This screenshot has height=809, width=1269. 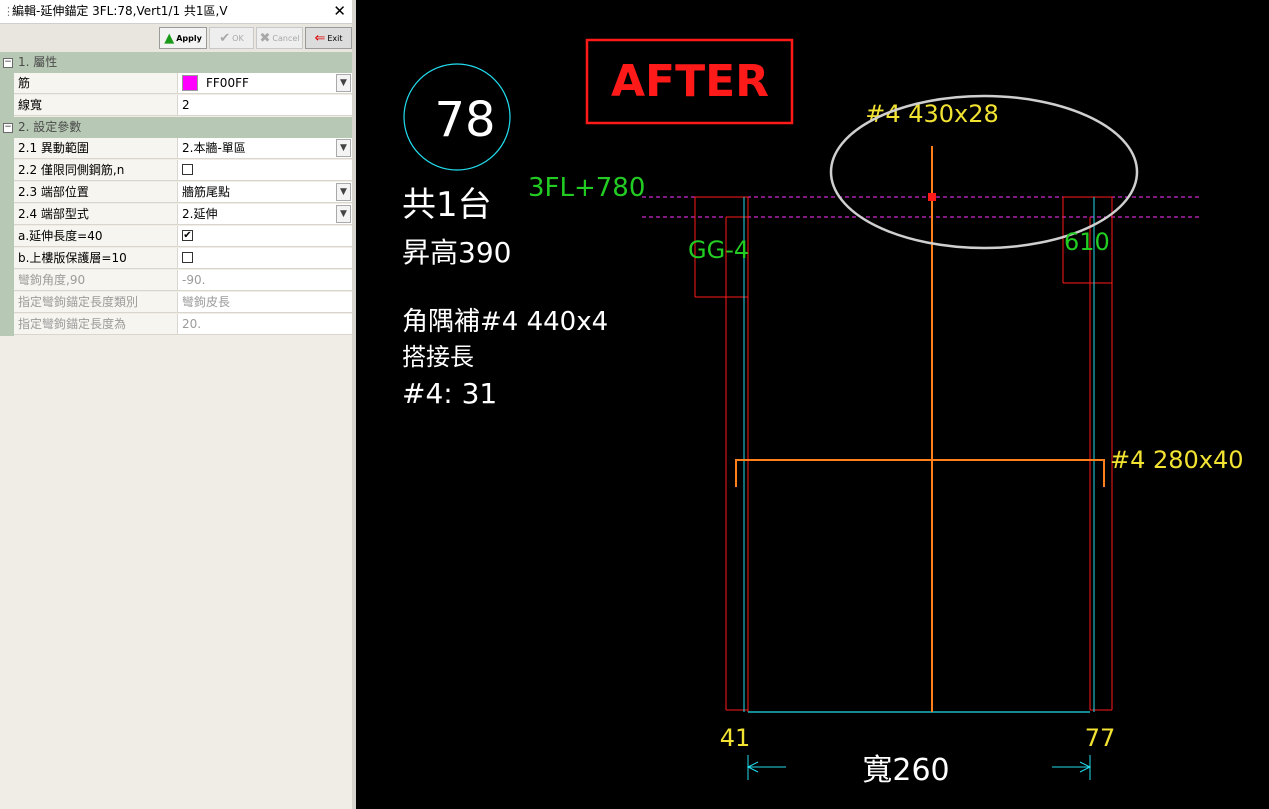 What do you see at coordinates (265, 258) in the screenshot?
I see `slab-cover-value` at bounding box center [265, 258].